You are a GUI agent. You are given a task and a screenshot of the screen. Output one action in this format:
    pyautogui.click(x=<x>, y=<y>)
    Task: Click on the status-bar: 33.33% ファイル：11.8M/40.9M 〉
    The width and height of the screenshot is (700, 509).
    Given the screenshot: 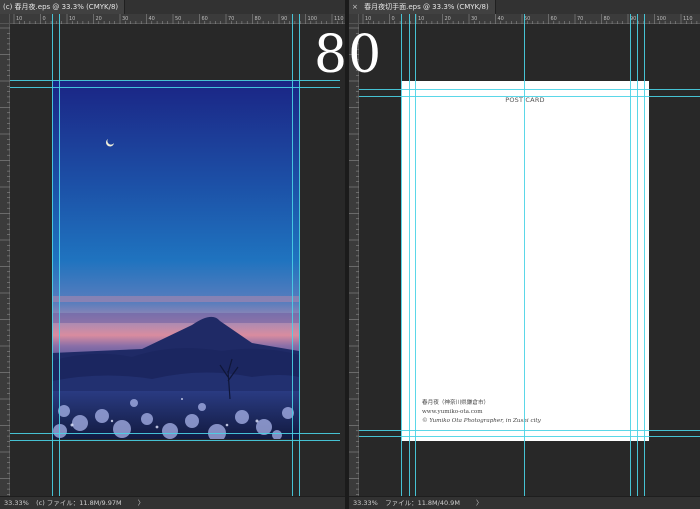 What is the action you would take?
    pyautogui.click(x=524, y=502)
    